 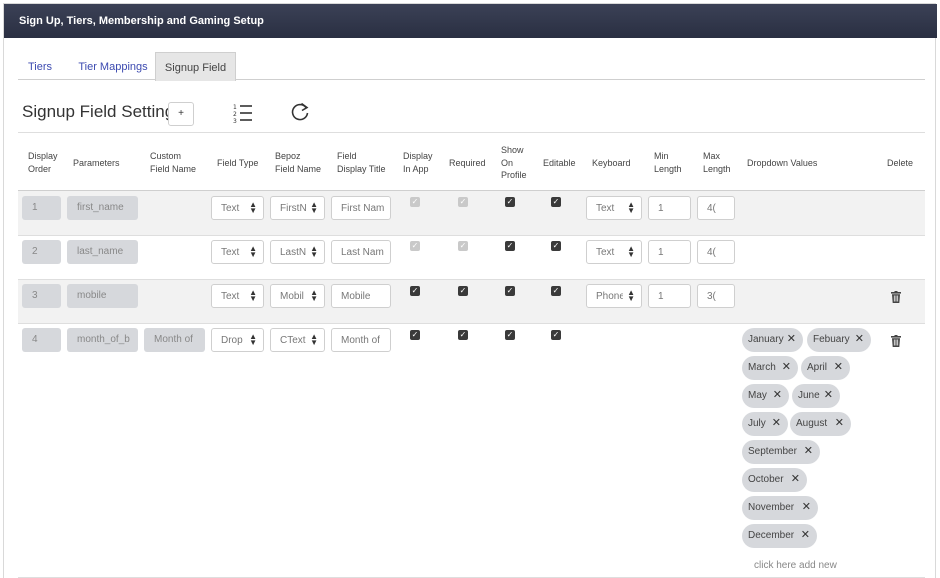 What do you see at coordinates (418, 162) in the screenshot?
I see `col-display-in-app: Display In App` at bounding box center [418, 162].